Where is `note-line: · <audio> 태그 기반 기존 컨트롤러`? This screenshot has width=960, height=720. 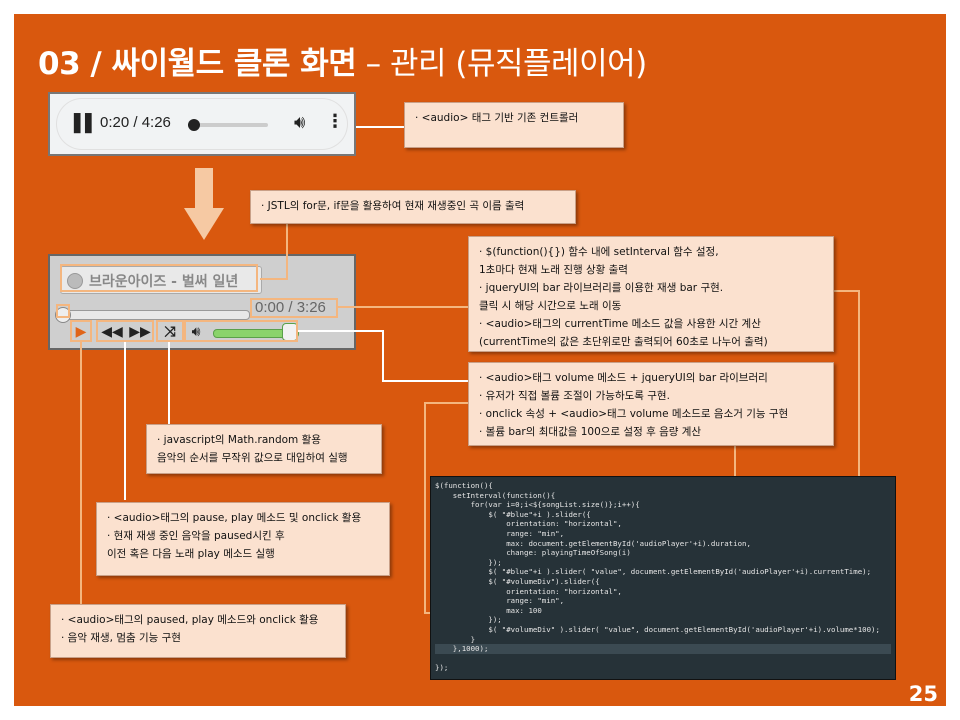 note-line: · <audio> 태그 기반 기존 컨트롤러 is located at coordinates (497, 118).